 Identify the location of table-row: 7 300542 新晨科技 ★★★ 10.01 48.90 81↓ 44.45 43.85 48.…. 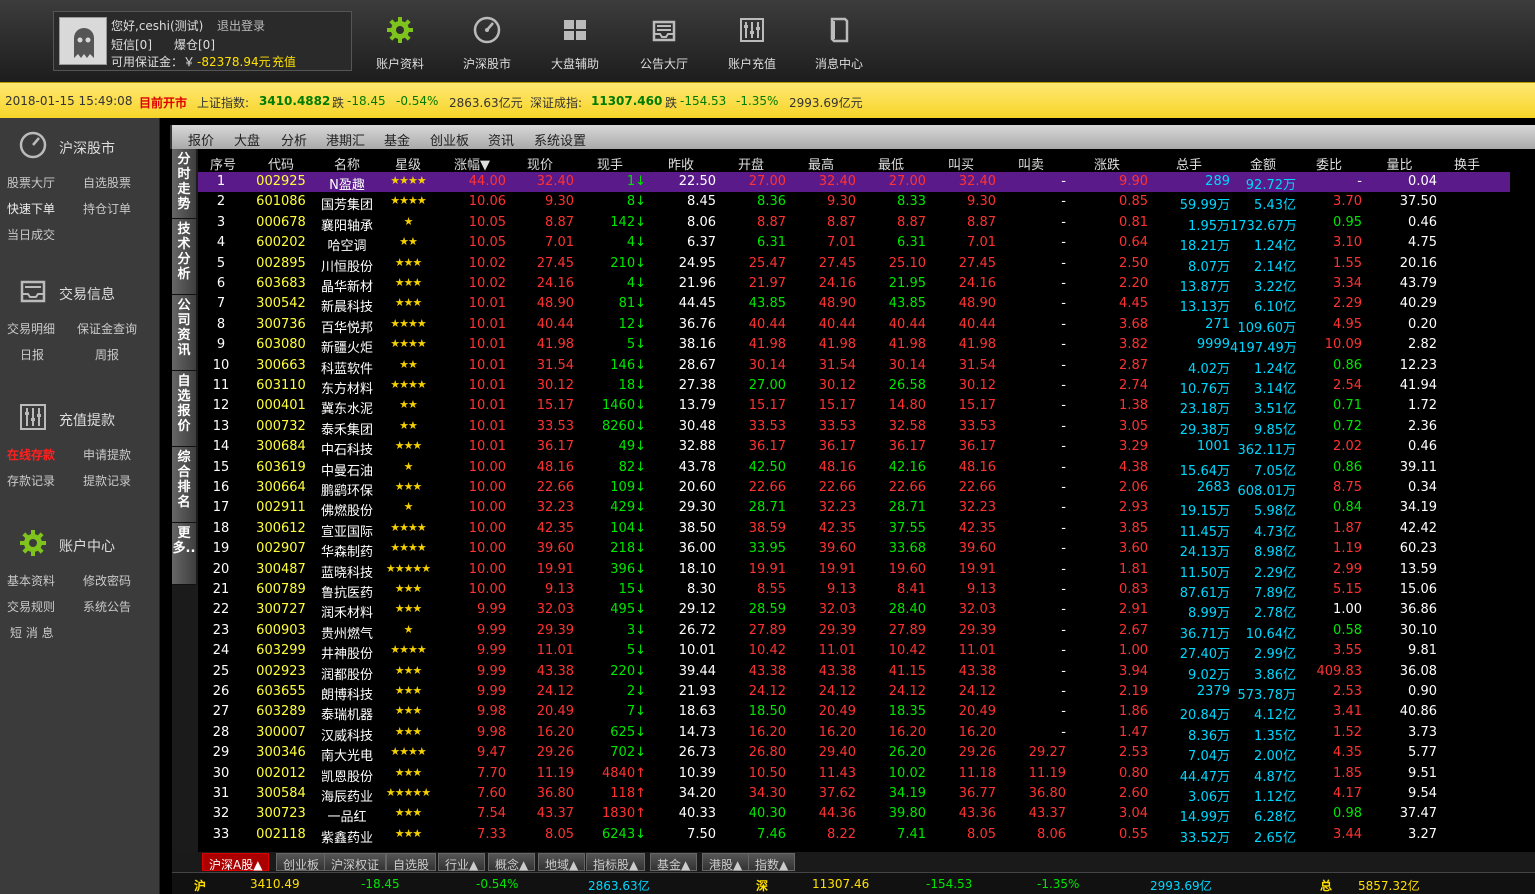
(854, 304).